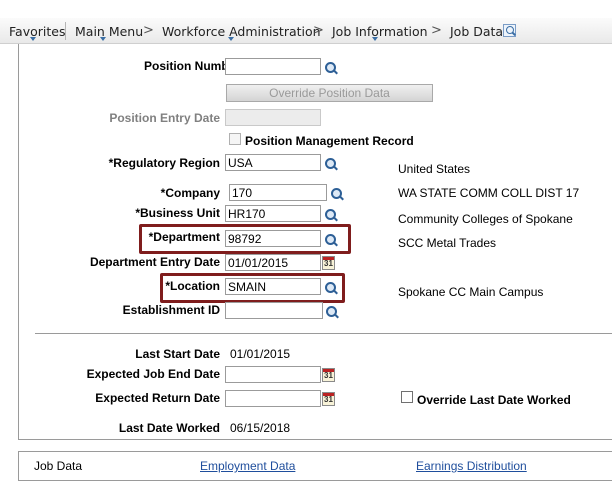 The image size is (612, 491). What do you see at coordinates (235, 139) in the screenshot?
I see `position-management-record-checkbox` at bounding box center [235, 139].